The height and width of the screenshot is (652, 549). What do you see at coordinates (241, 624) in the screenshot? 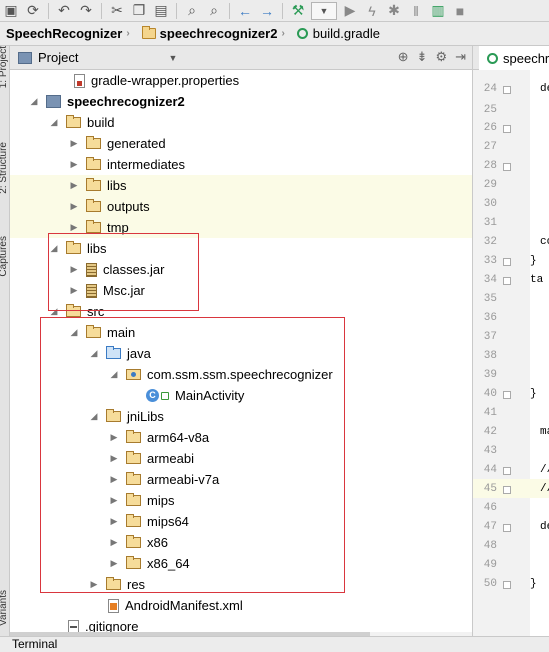
I see `tree-row-gitignore: .gitignore` at bounding box center [241, 624].